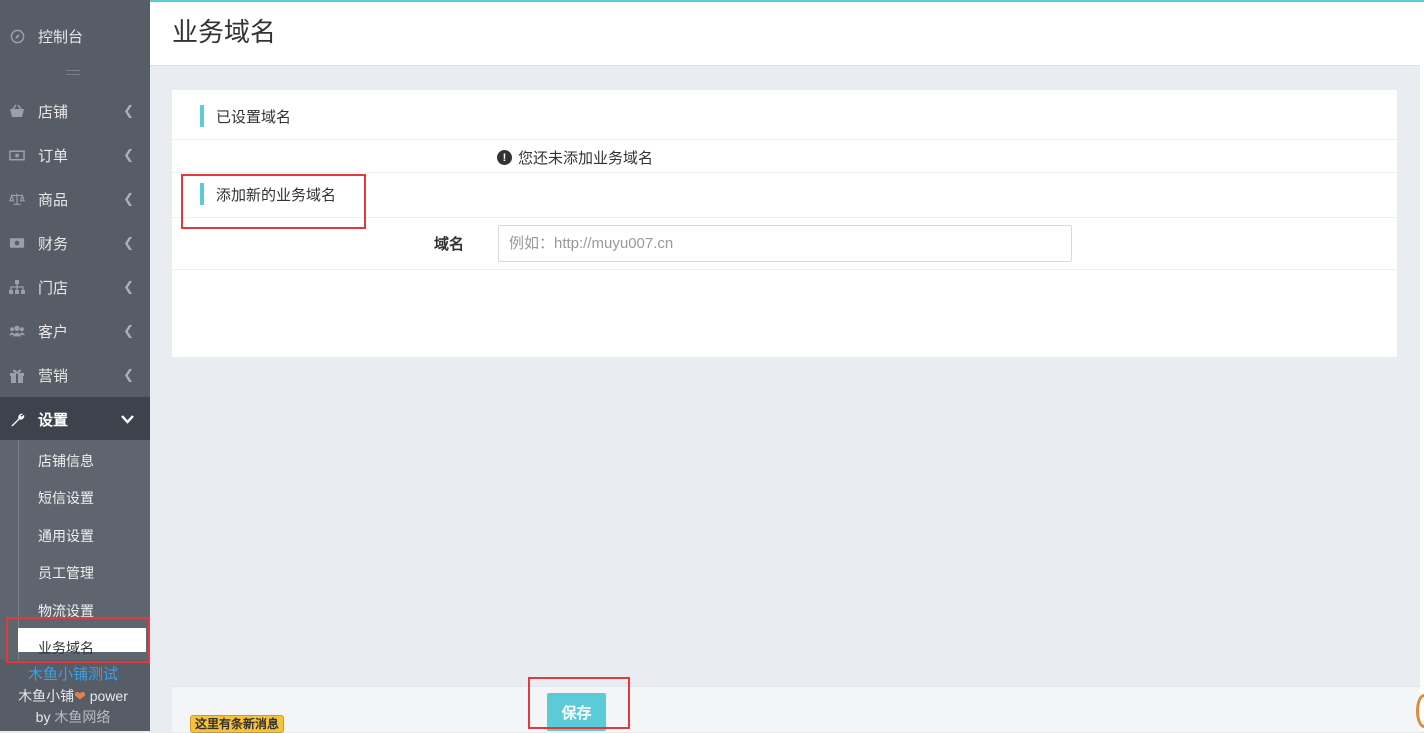  What do you see at coordinates (796, 709) in the screenshot?
I see `action-bar` at bounding box center [796, 709].